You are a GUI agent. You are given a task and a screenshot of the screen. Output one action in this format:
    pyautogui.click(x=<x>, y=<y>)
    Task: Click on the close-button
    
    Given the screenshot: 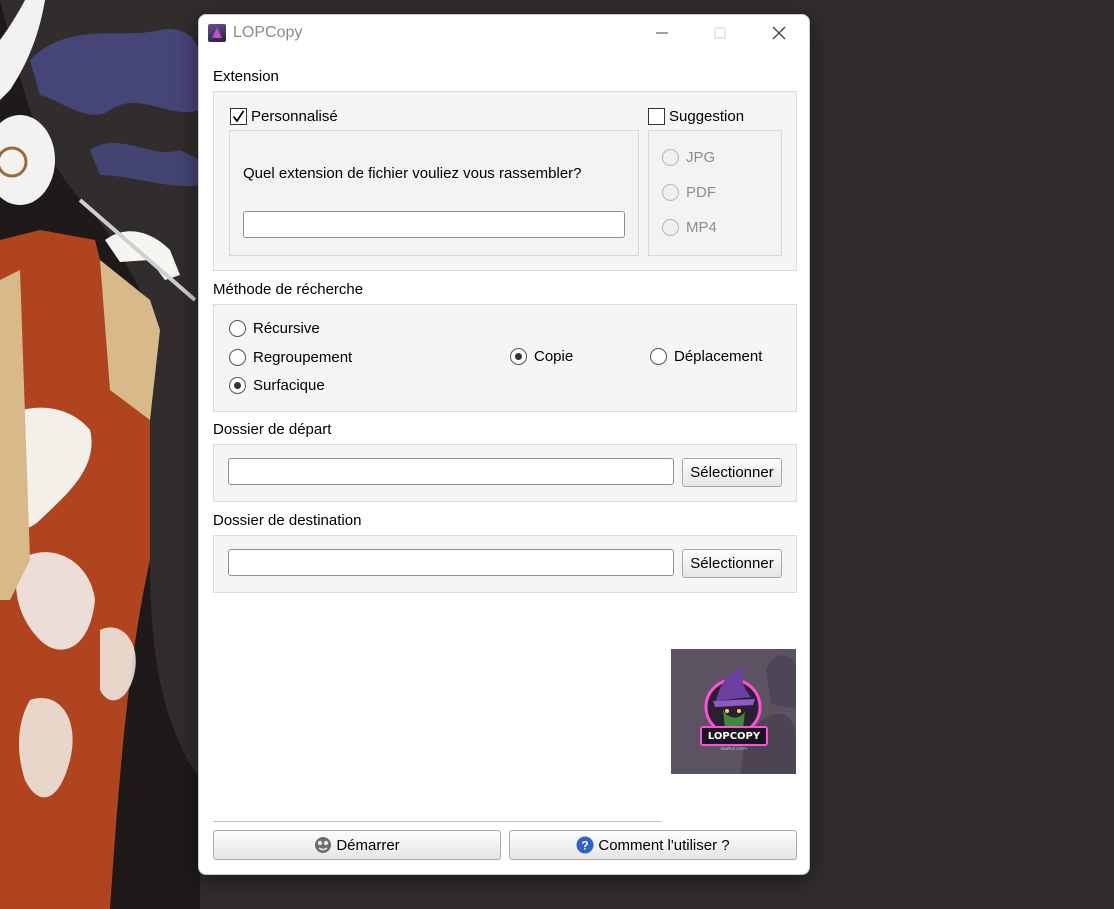 What is the action you would take?
    pyautogui.click(x=779, y=33)
    